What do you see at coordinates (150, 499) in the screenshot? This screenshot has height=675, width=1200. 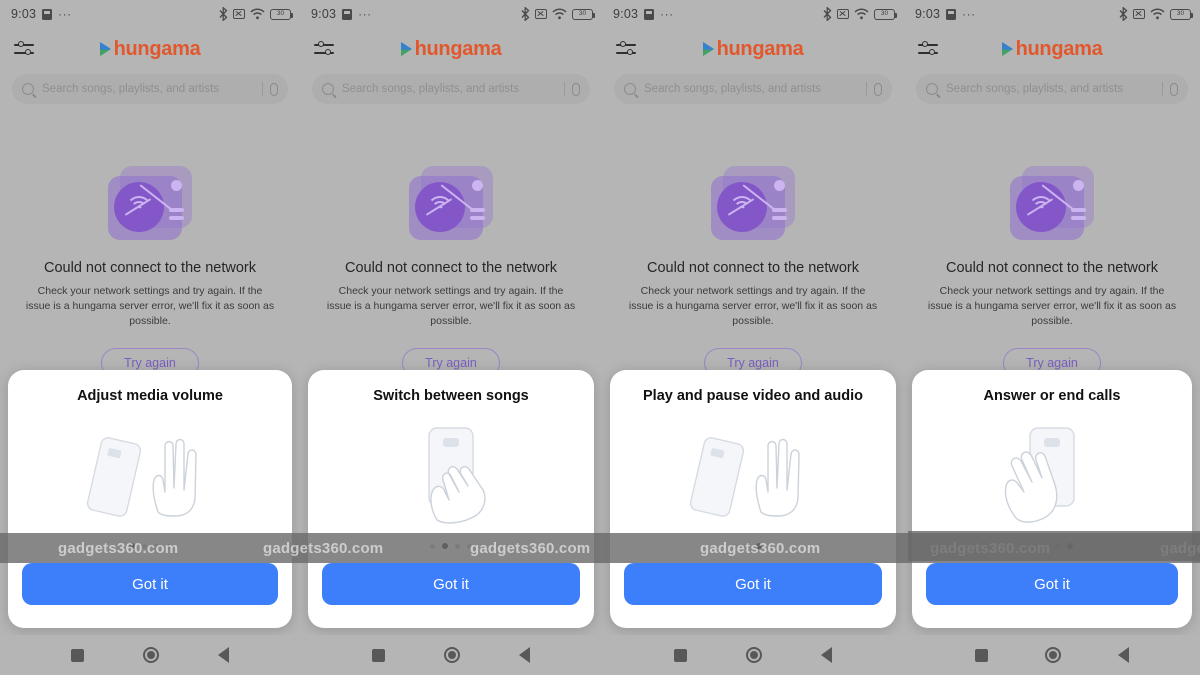 I see `gesture-modal: Adjust media volume Got it` at bounding box center [150, 499].